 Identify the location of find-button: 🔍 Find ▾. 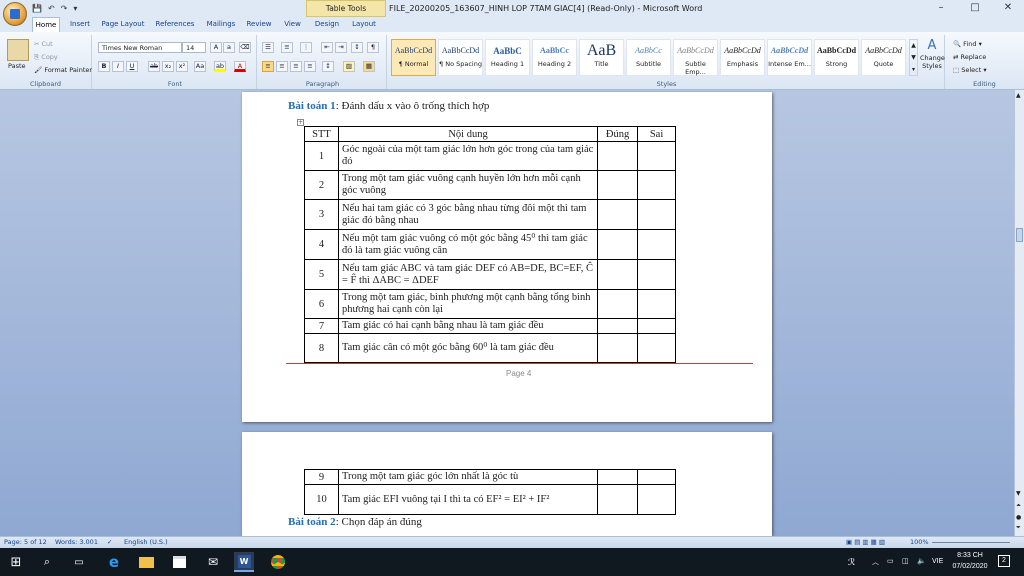
(967, 44).